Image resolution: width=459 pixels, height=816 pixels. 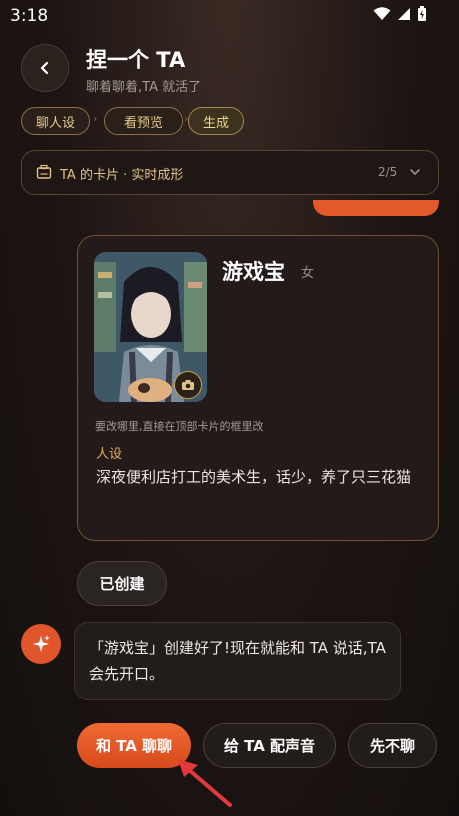 I want to click on card-icon, so click(x=44, y=171).